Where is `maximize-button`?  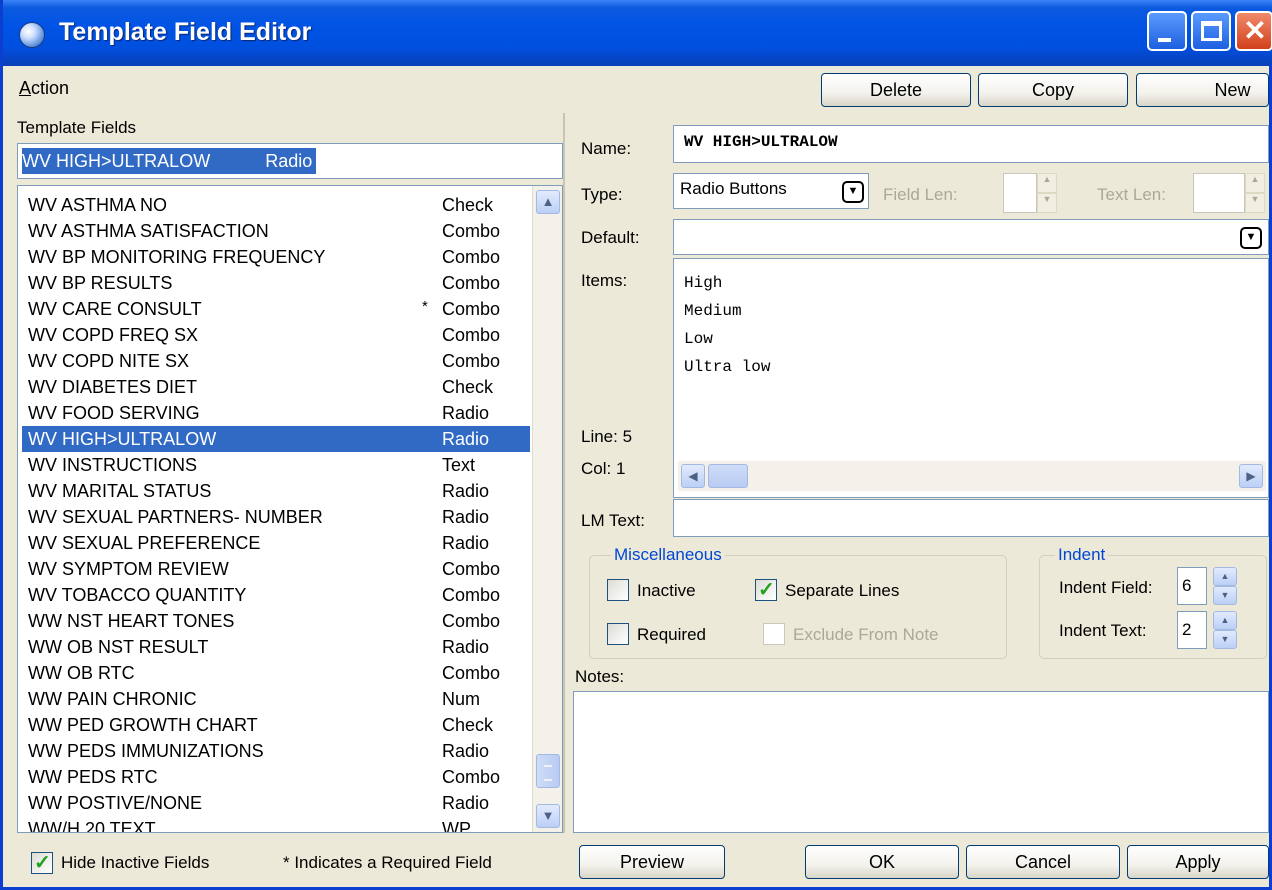 maximize-button is located at coordinates (1211, 31).